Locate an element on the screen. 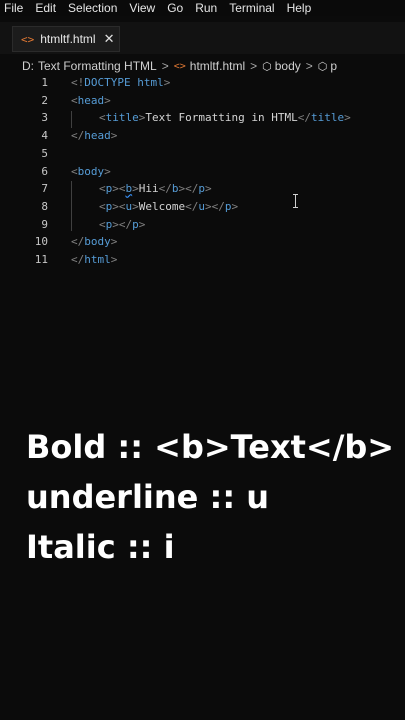 The image size is (405, 720). menu-selection: Selection is located at coordinates (92, 8).